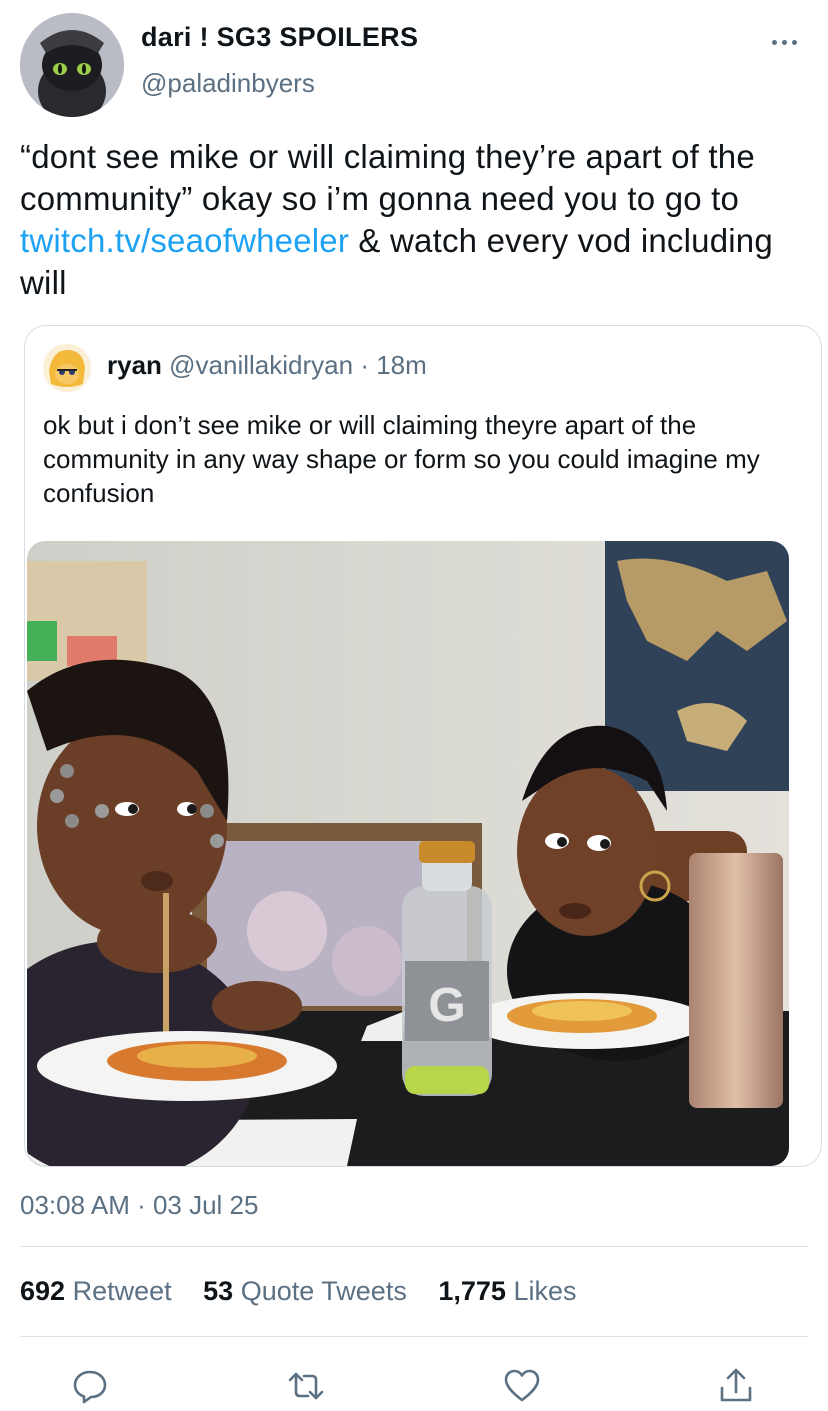 The width and height of the screenshot is (828, 1411). What do you see at coordinates (184, 240) in the screenshot?
I see `tweet-link: twitch.tv/seaofwheeler` at bounding box center [184, 240].